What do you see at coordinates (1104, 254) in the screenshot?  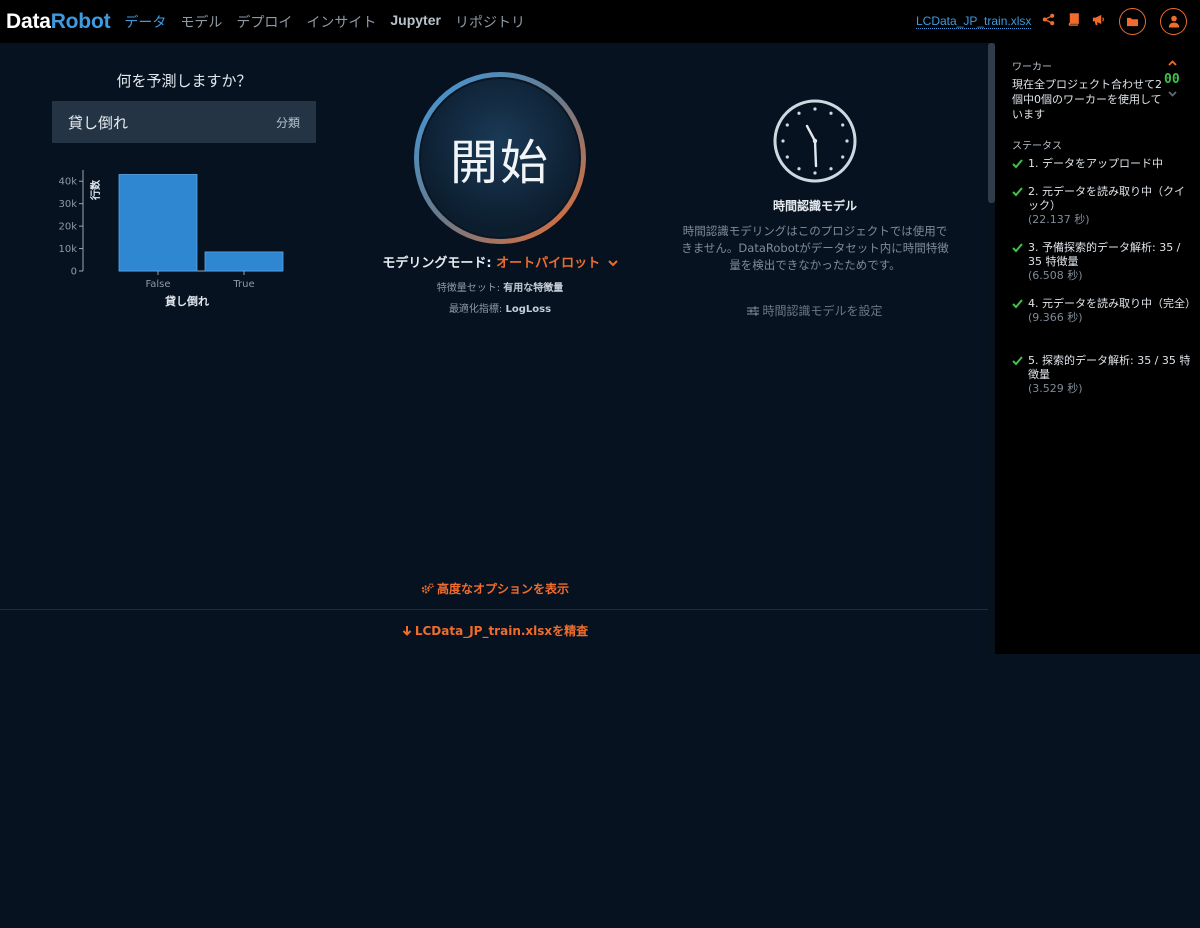 I see `status-step-text: 3. 予備探索的データ解析: 35 / 35 特徴量` at bounding box center [1104, 254].